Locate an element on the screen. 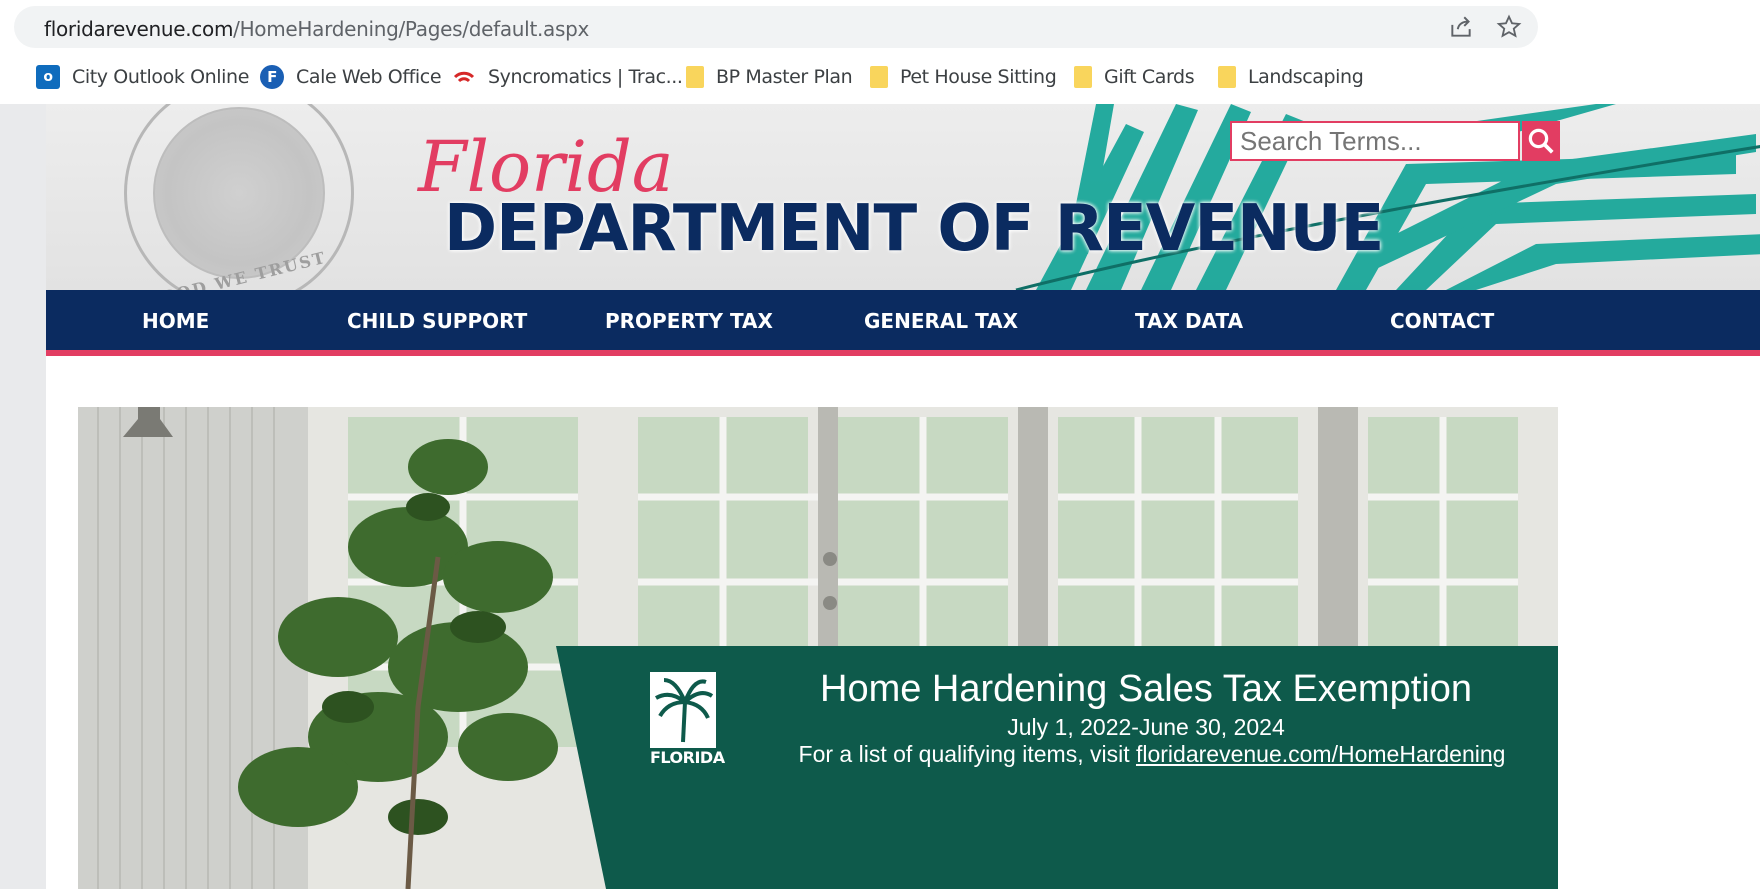 This screenshot has height=889, width=1760. bookmark-bp-master-plan: BP Master Plan is located at coordinates (769, 77).